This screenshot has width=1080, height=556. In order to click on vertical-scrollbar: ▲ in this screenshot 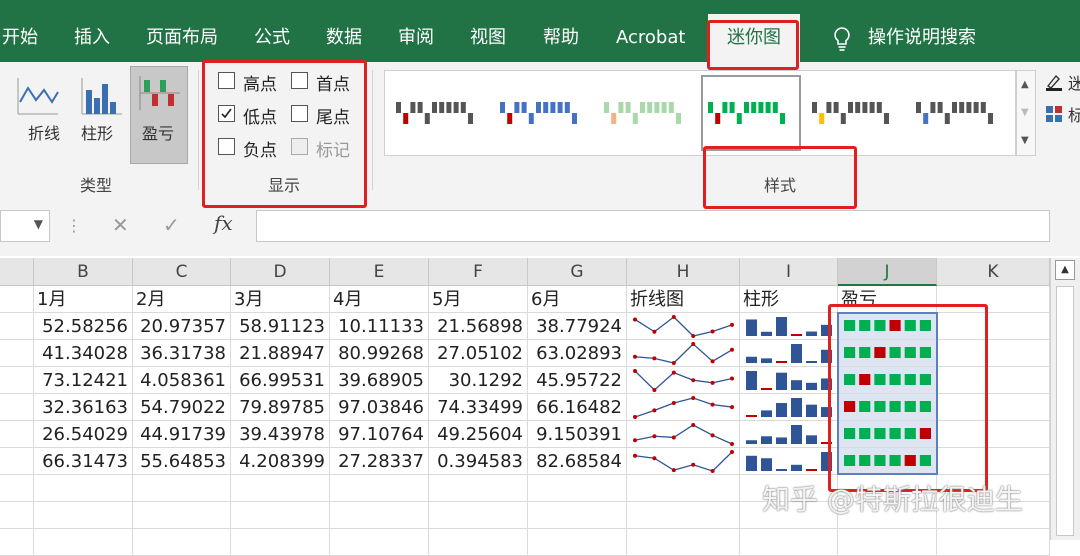, I will do `click(1065, 399)`.